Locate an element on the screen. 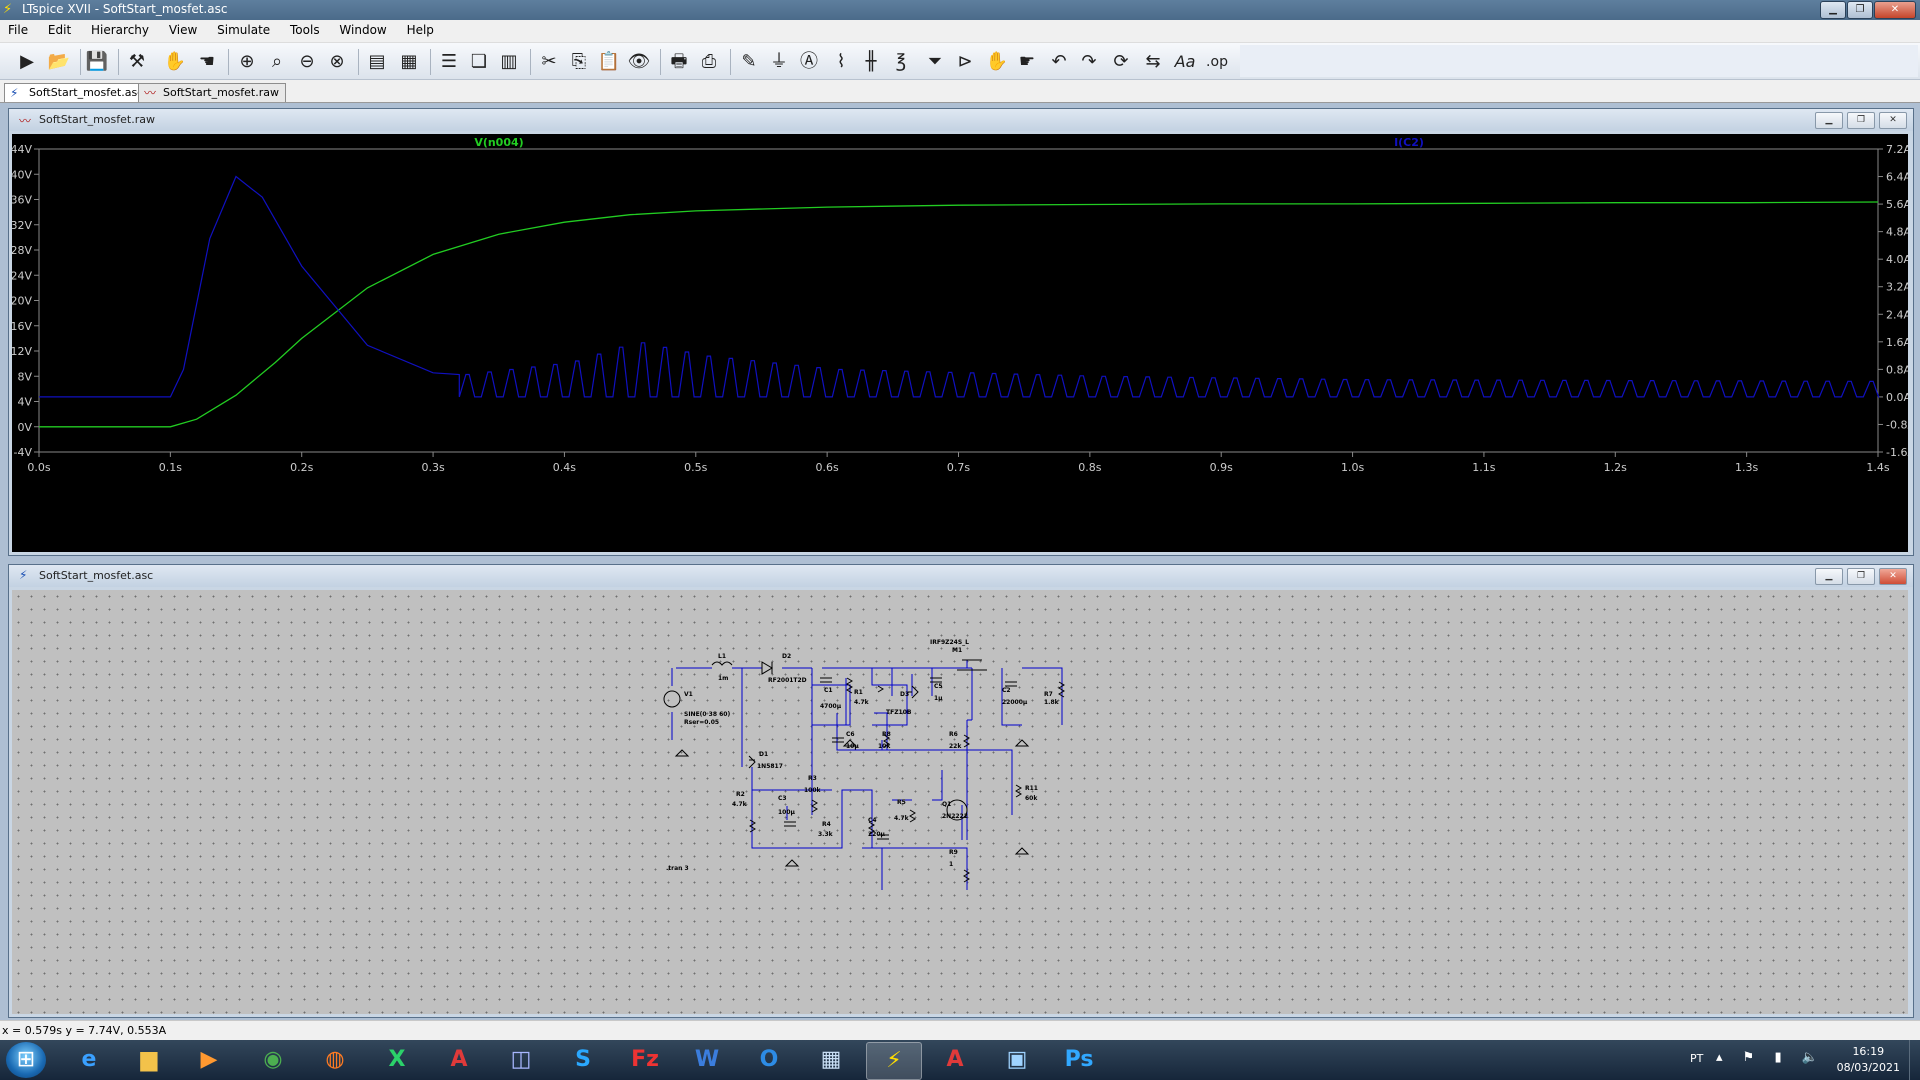 The height and width of the screenshot is (1080, 1920). menu-window: Window is located at coordinates (362, 28).